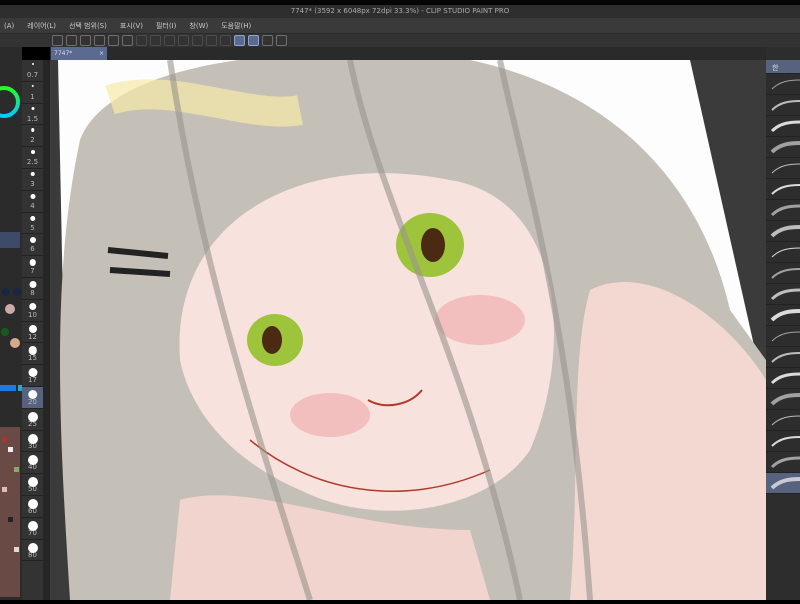 The height and width of the screenshot is (604, 800). Describe the element at coordinates (79, 53) in the screenshot. I see `tab-document: 7747* ×` at that location.